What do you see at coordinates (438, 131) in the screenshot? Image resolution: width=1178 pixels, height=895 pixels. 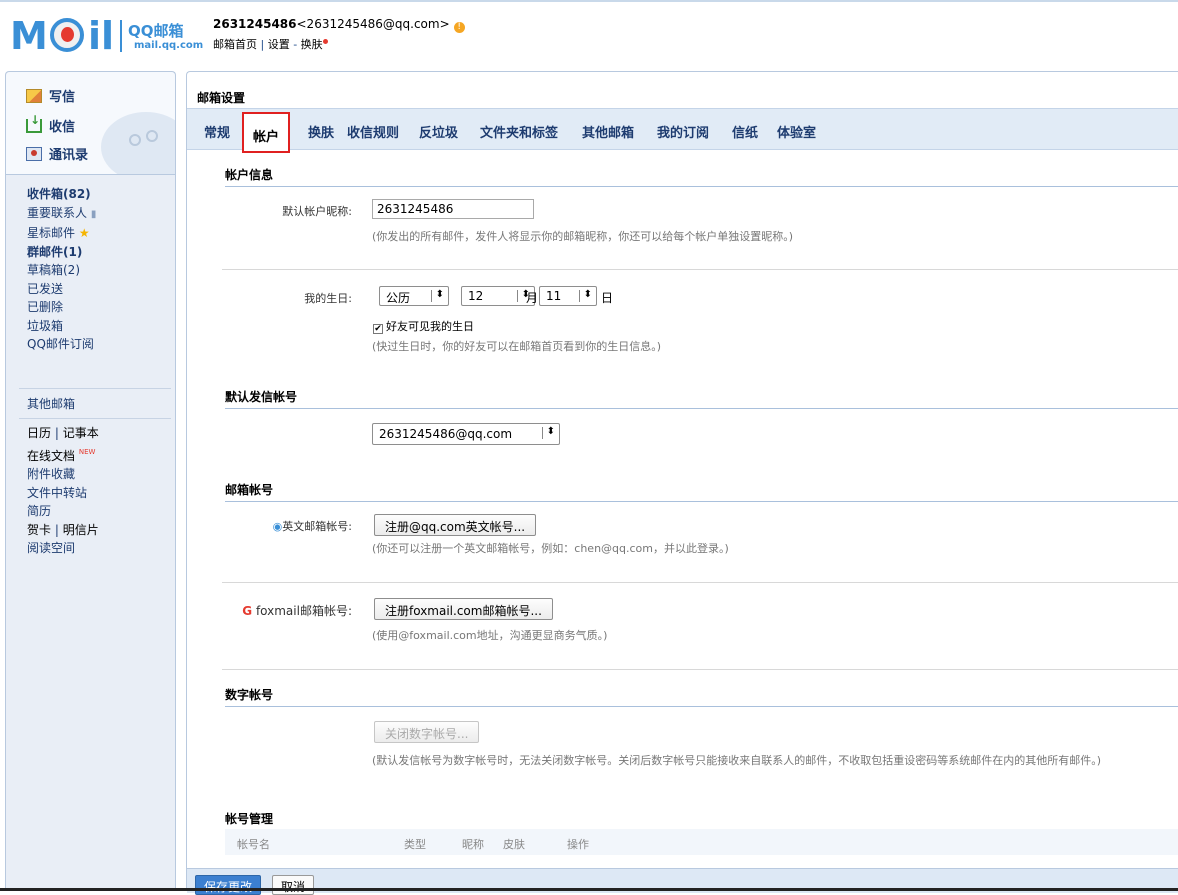 I see `tab-antispam: 反垃圾` at bounding box center [438, 131].